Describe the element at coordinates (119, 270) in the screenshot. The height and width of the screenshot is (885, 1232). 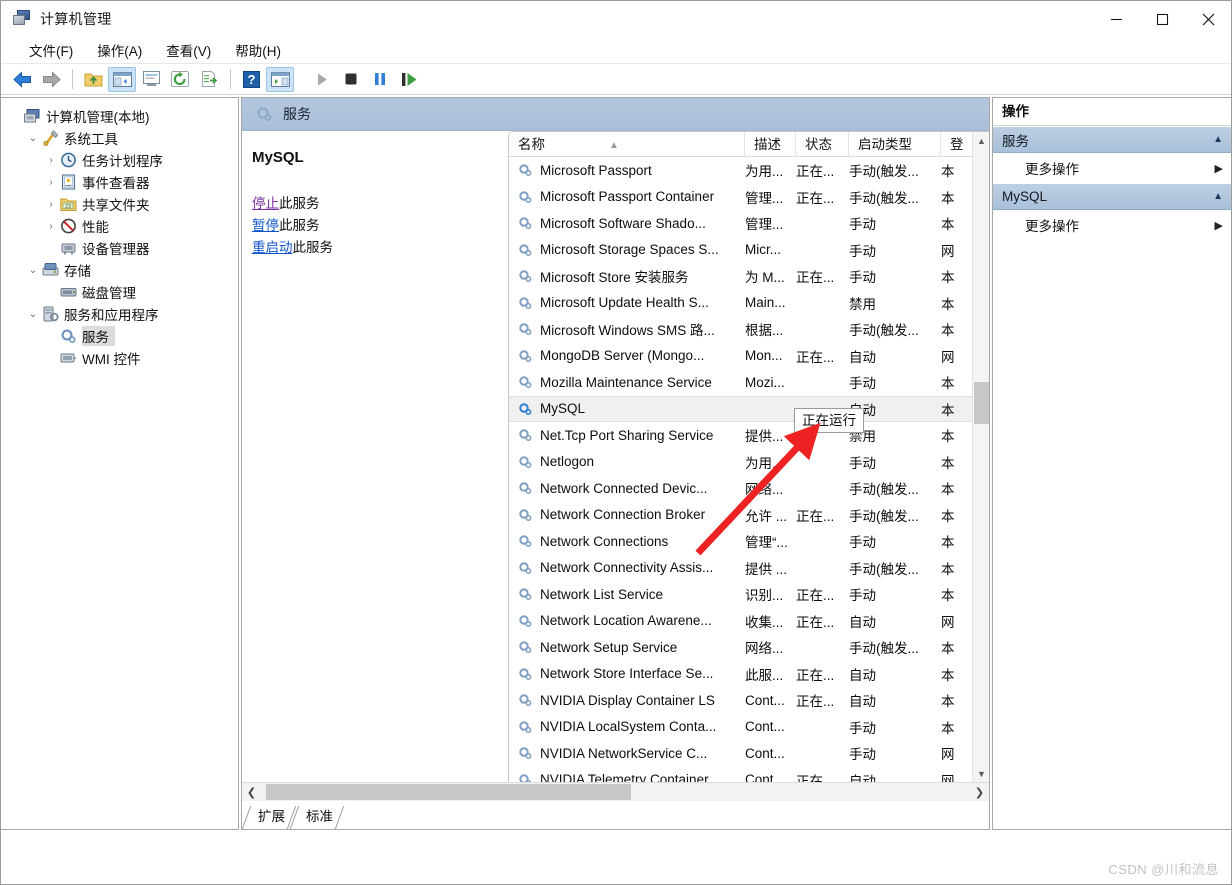
I see `tree-item-7: ⌄ 存储` at that location.